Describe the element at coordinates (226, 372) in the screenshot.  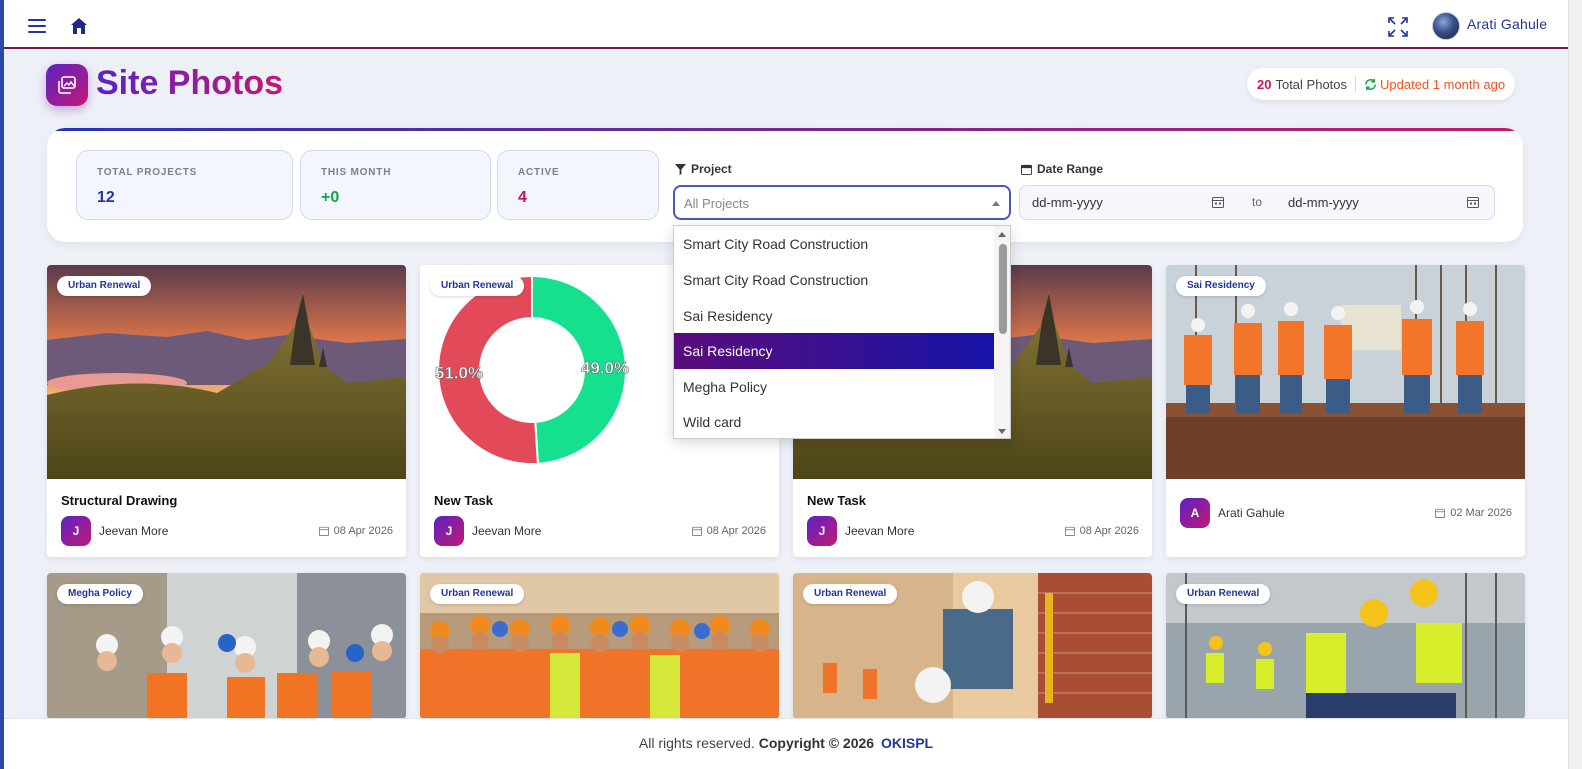
I see `mountain-landscape-image` at that location.